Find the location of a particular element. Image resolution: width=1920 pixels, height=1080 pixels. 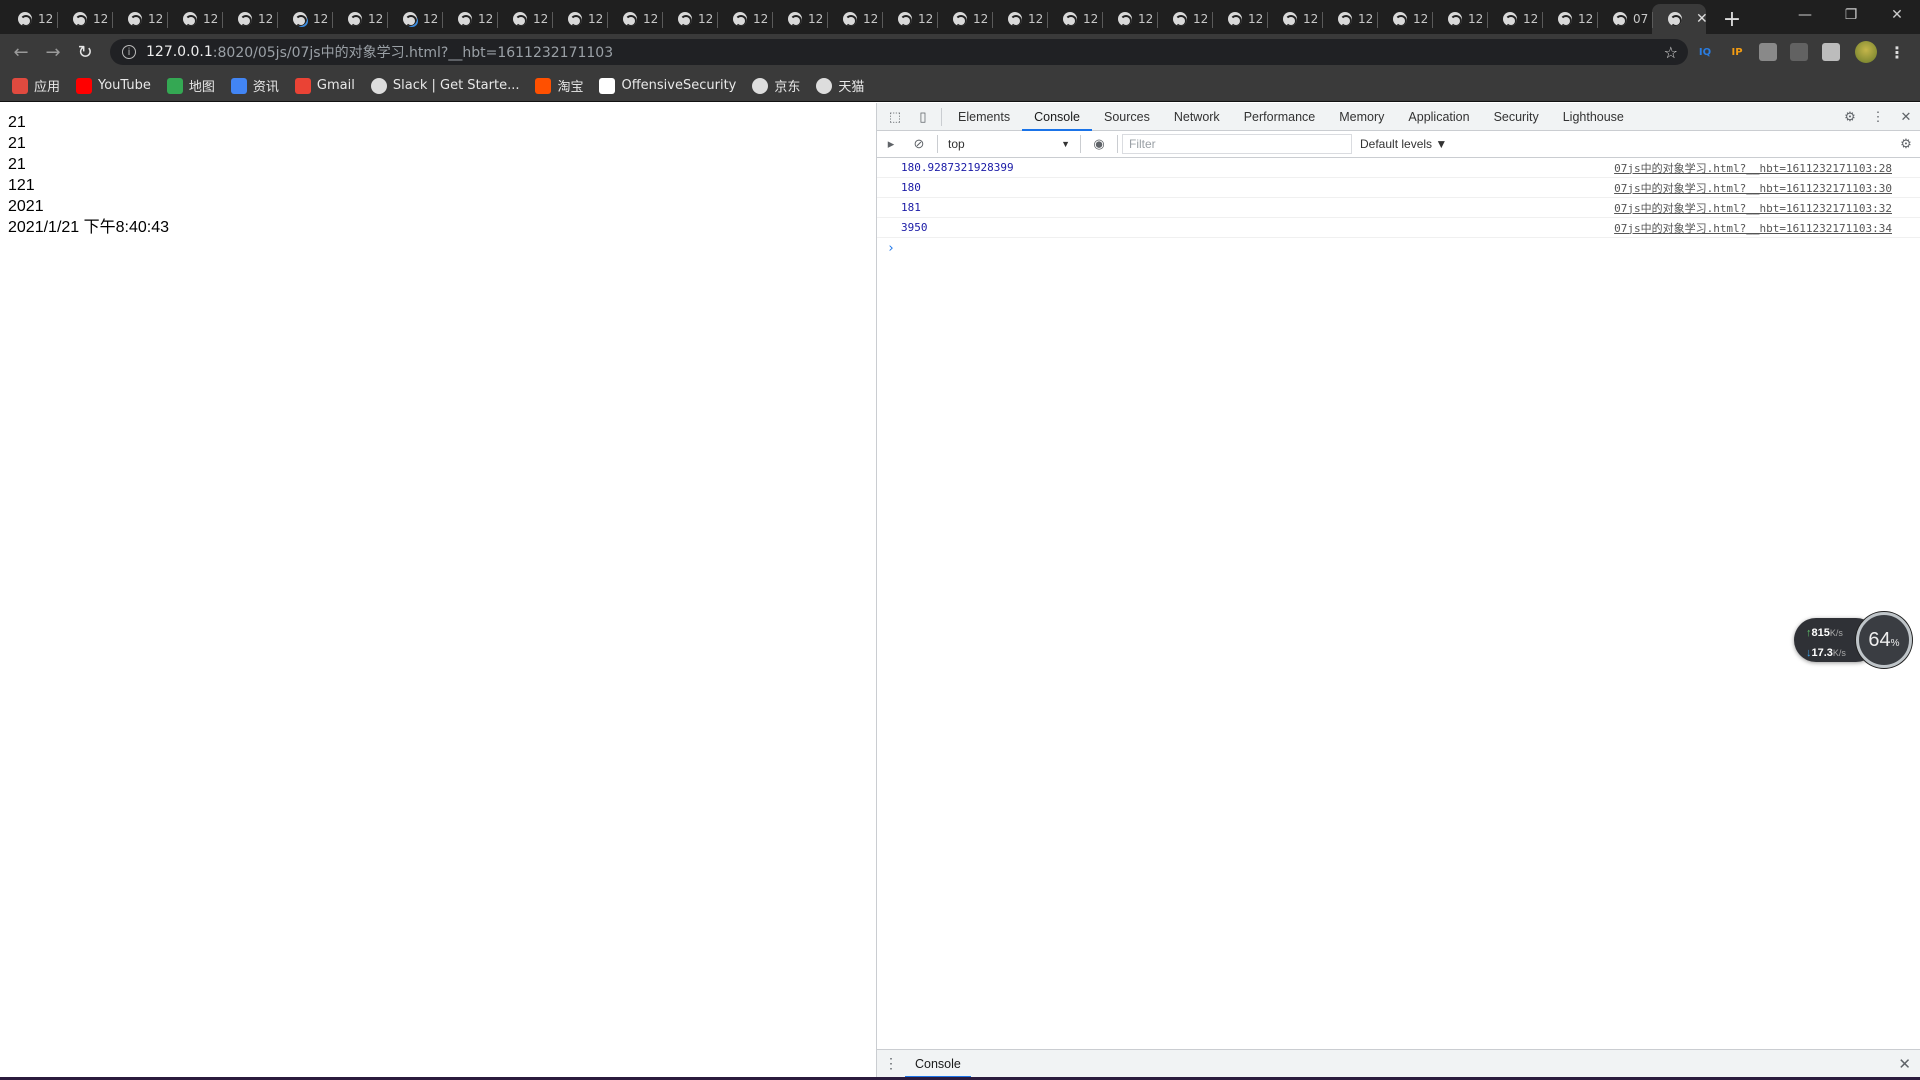

profile-avatar is located at coordinates (1866, 52).